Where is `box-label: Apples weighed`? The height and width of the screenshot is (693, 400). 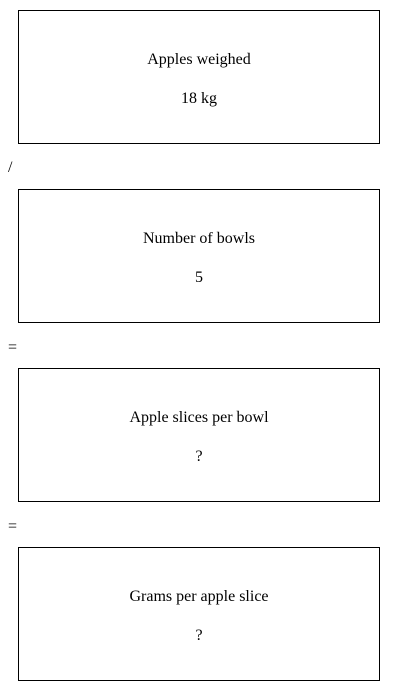 box-label: Apples weighed is located at coordinates (199, 59).